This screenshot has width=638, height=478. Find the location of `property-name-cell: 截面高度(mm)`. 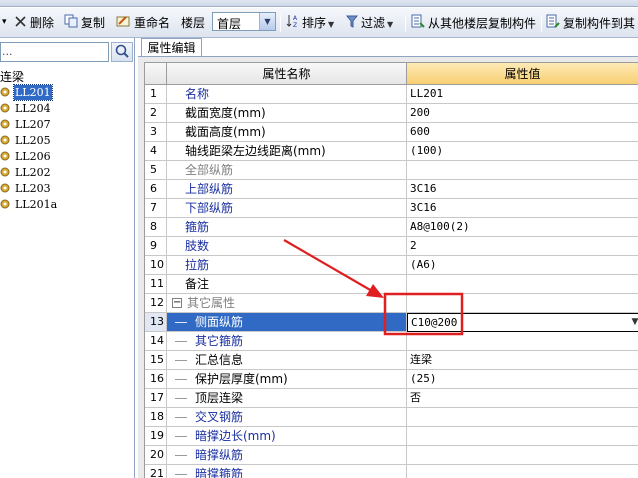

property-name-cell: 截面高度(mm) is located at coordinates (287, 132).